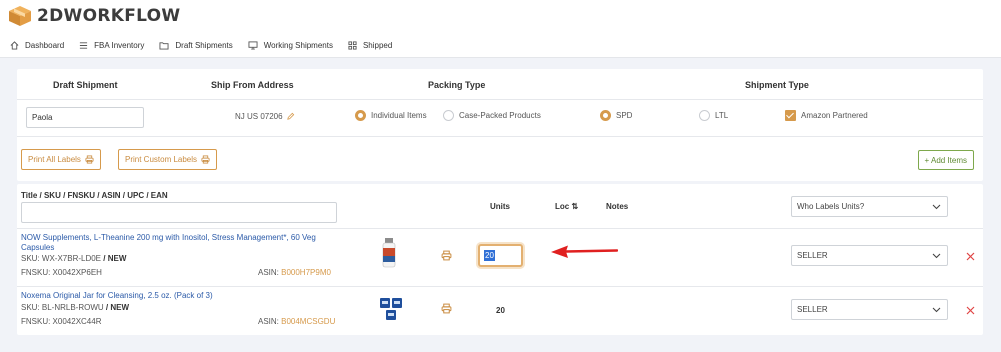  Describe the element at coordinates (566, 206) in the screenshot. I see `loc-column-header: Loc ⇅` at that location.